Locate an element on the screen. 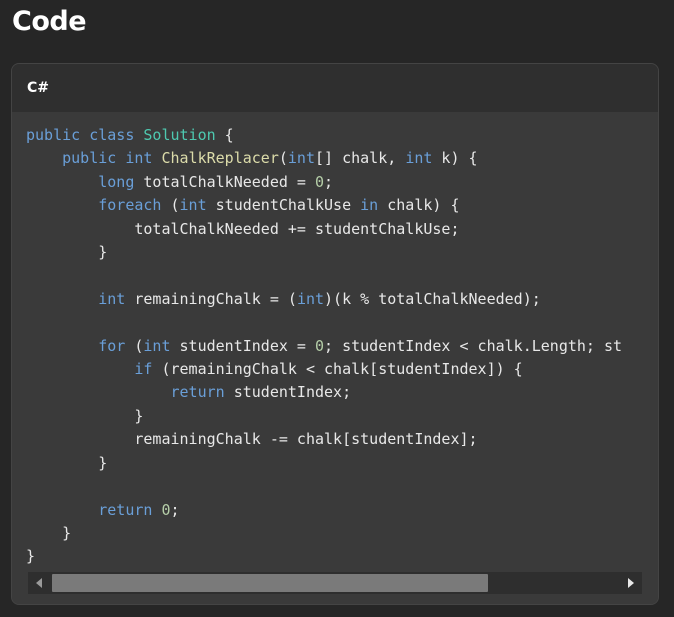 Image resolution: width=674 pixels, height=617 pixels. code-token: in is located at coordinates (369, 205).